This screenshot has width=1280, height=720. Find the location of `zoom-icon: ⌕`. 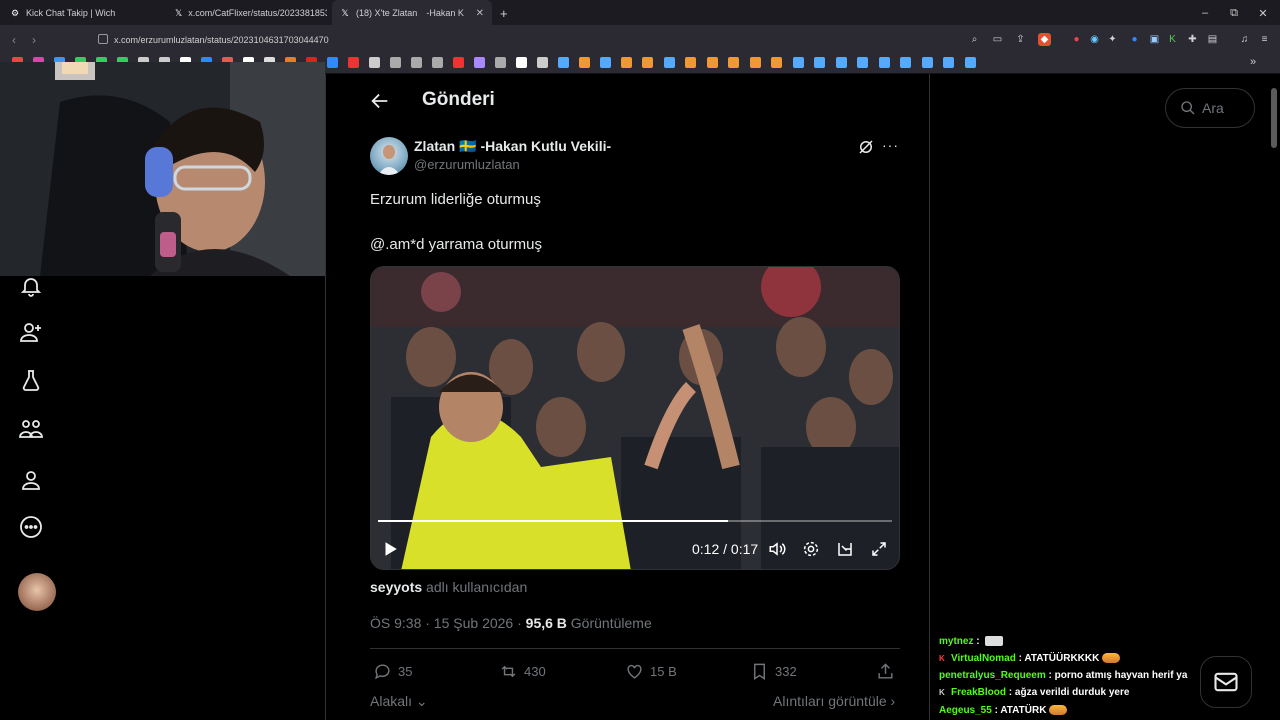

zoom-icon: ⌕ is located at coordinates (974, 39).